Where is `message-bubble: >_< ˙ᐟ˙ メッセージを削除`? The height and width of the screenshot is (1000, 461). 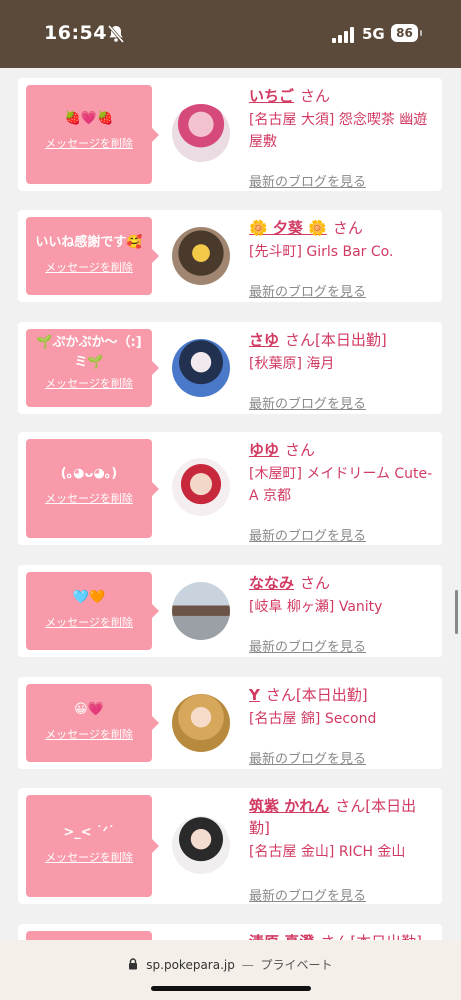
message-bubble: >_< ˙ᐟ˙ メッセージを削除 is located at coordinates (92, 846).